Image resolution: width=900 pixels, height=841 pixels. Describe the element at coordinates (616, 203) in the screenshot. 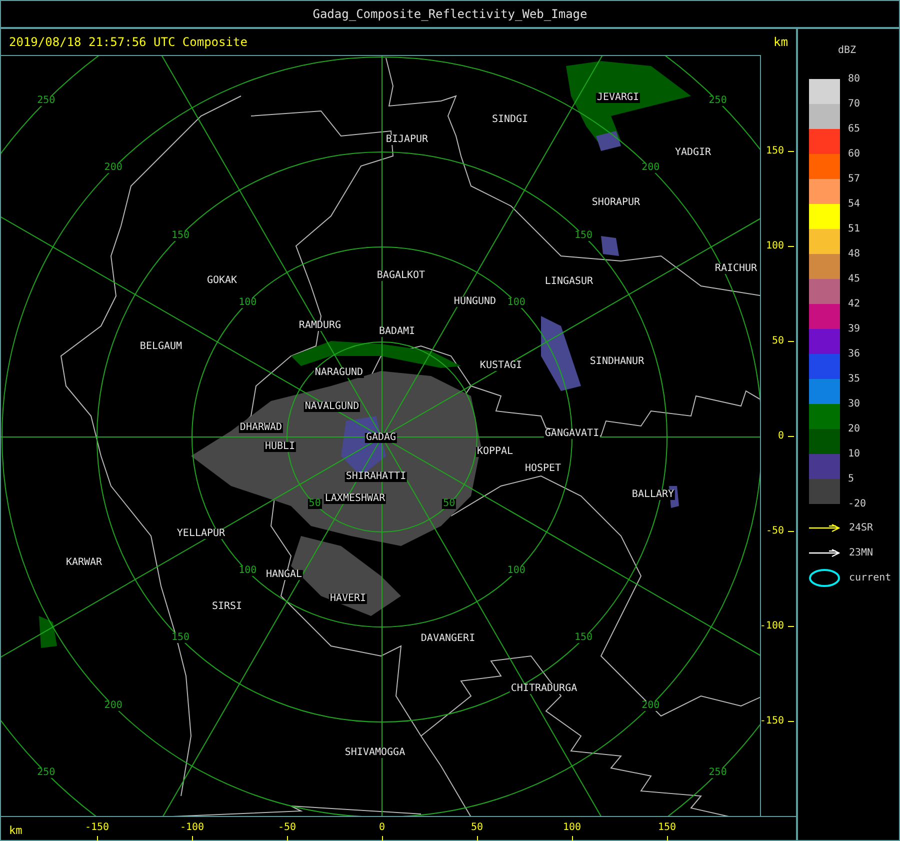

I see `city-label: SHORAPUR` at that location.